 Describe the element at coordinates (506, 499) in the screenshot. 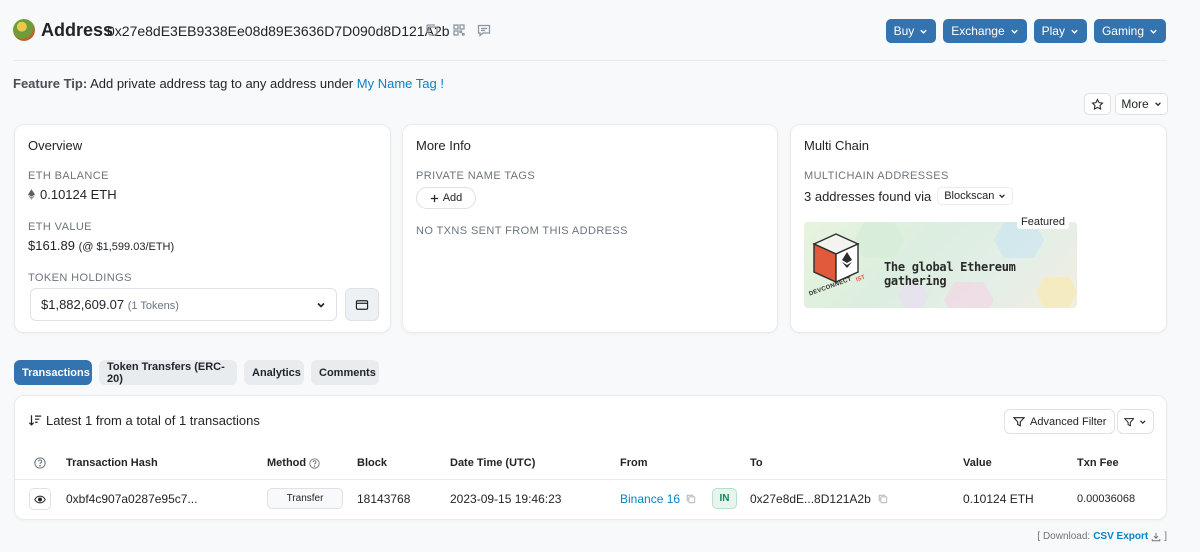

I see `txn-datetime: 2023-09-15 19:46:23` at that location.